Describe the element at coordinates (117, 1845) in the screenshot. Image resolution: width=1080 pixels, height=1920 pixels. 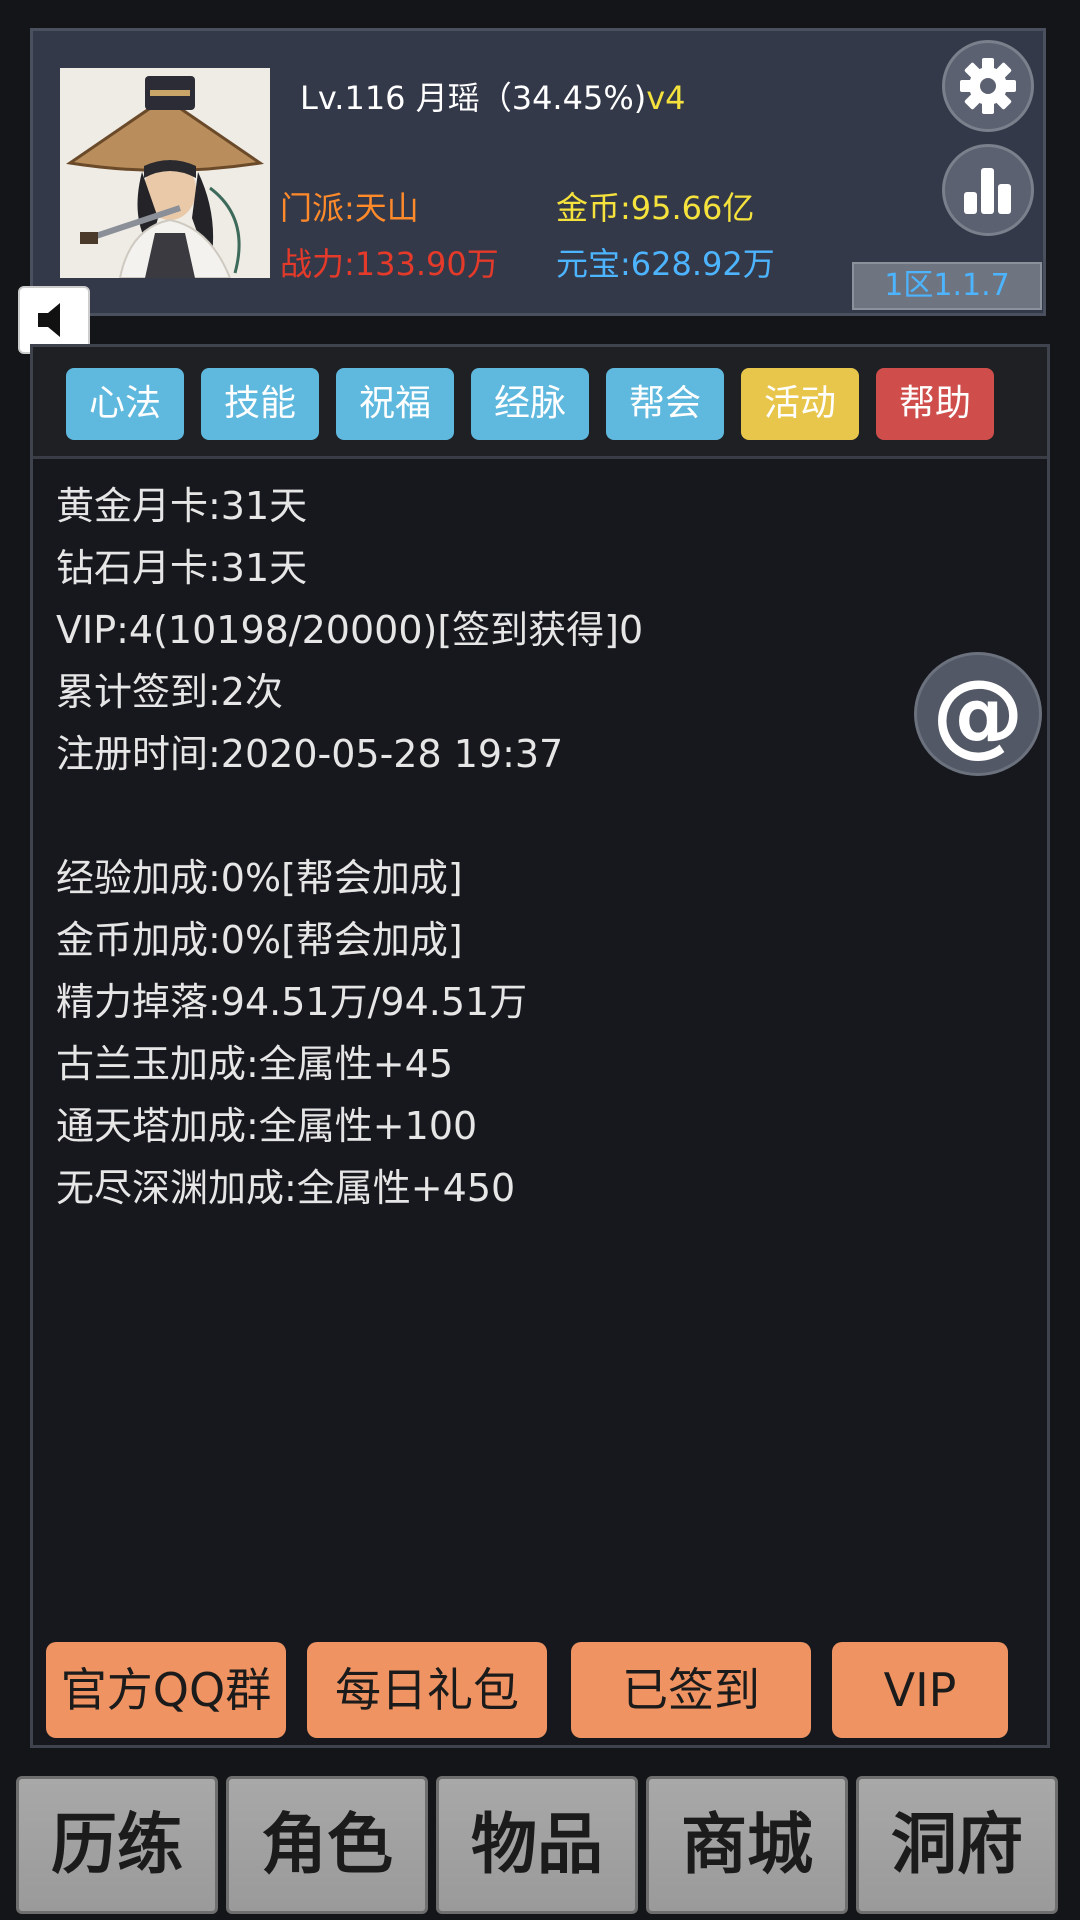
I see `nav-training: 历练` at that location.